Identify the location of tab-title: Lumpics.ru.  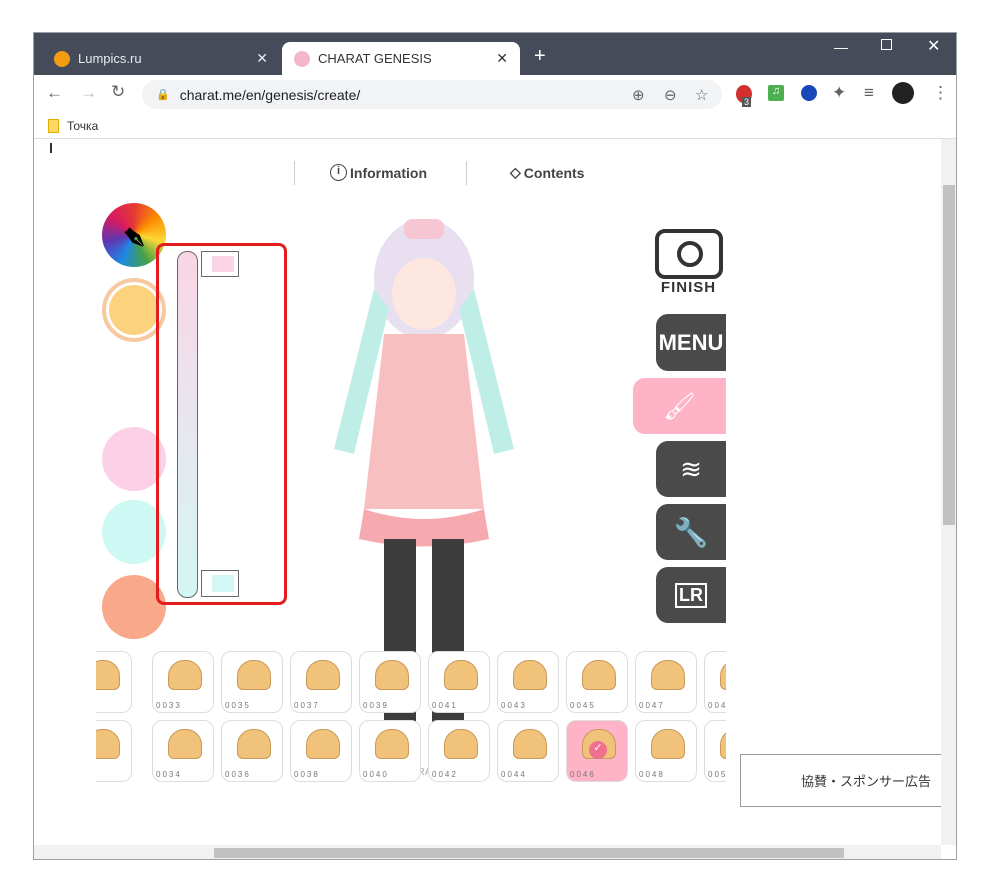
(110, 58).